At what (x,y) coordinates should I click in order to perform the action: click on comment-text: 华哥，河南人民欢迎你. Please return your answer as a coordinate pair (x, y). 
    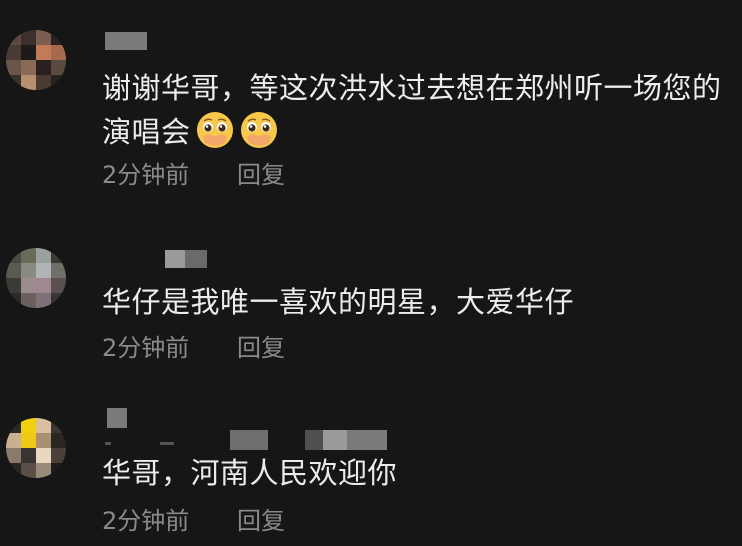
    Looking at the image, I should click on (250, 473).